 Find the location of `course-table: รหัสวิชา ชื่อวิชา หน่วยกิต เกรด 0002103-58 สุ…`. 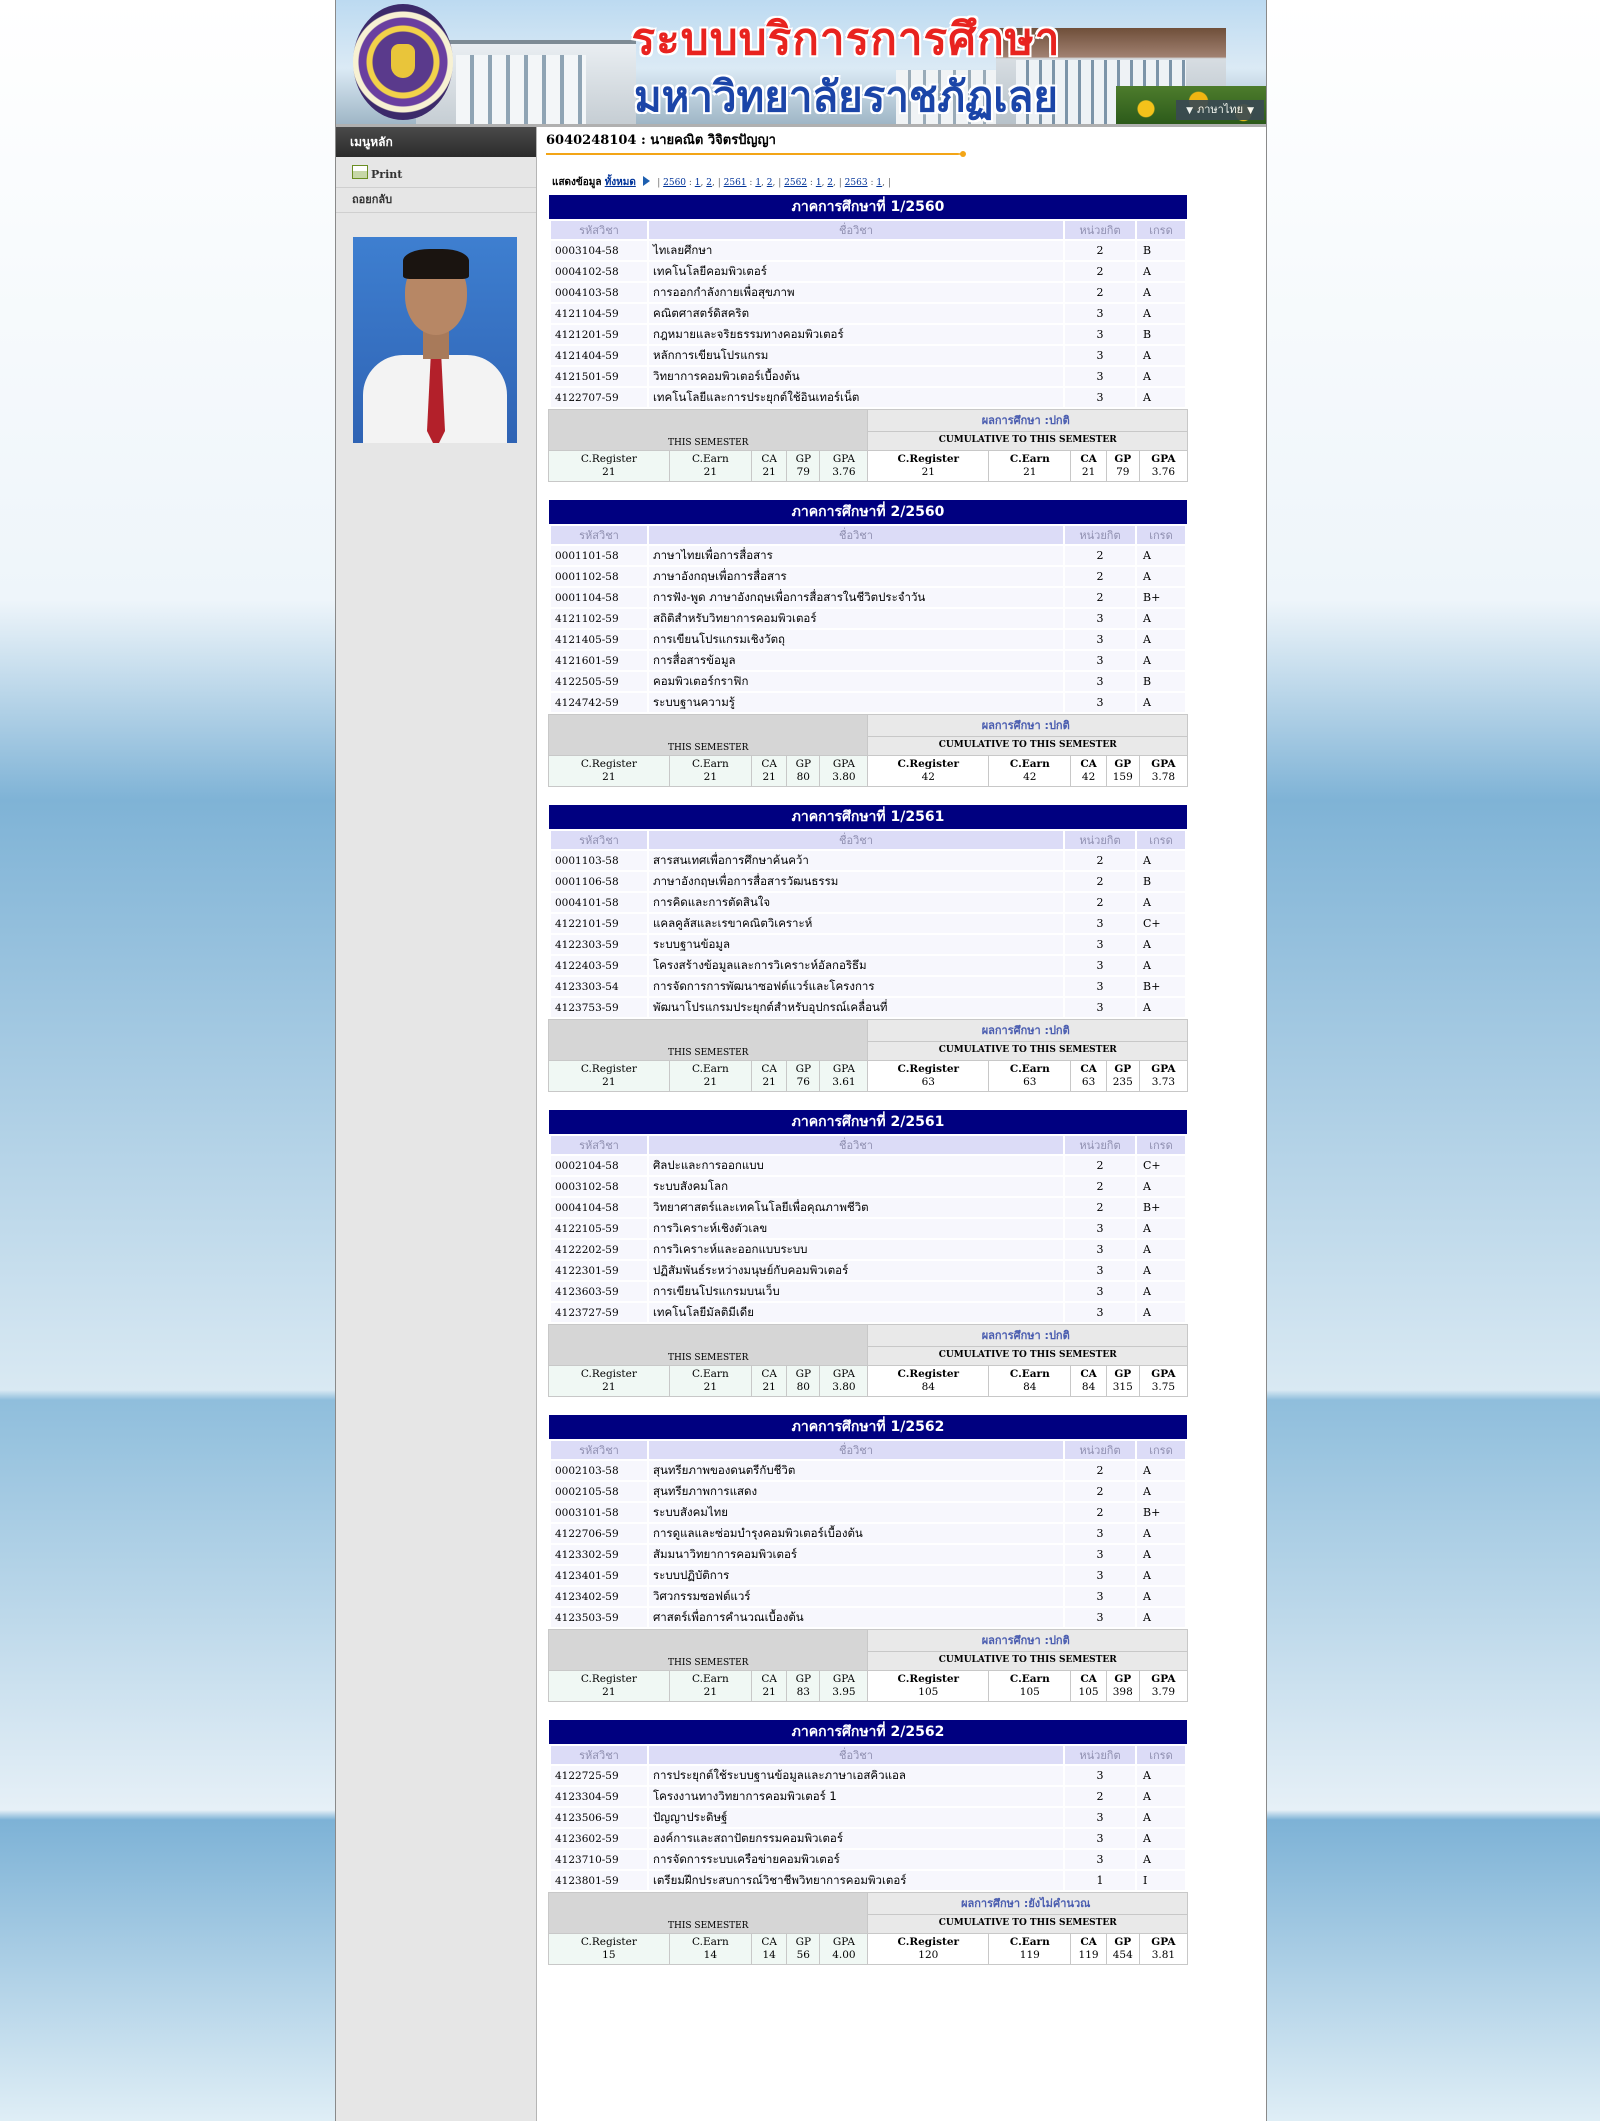

course-table: รหัสวิชา ชื่อวิชา หน่วยกิต เกรด 0002103-58 สุ… is located at coordinates (868, 1534).